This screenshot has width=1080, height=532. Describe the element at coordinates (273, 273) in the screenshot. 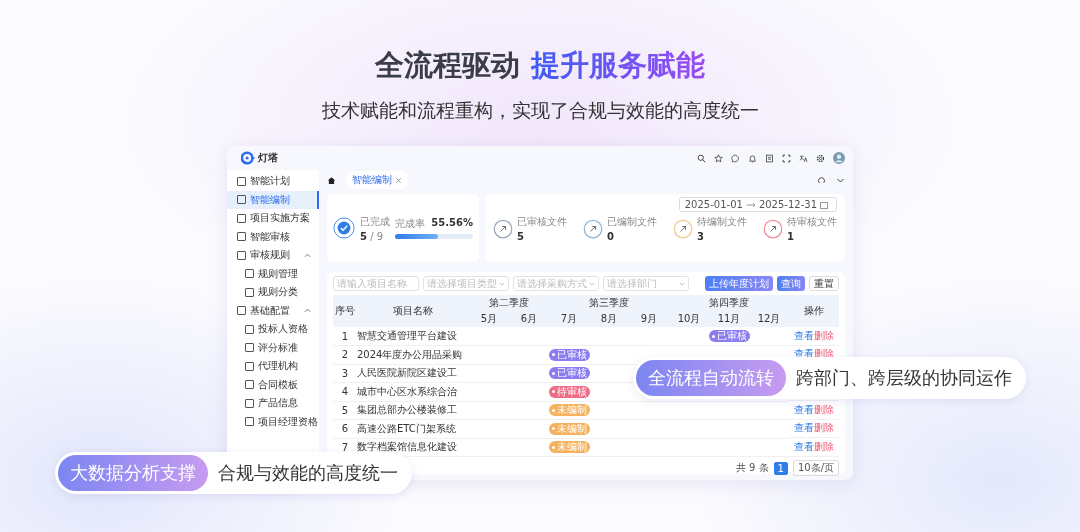

I see `sidebar-item: 规则管理` at that location.